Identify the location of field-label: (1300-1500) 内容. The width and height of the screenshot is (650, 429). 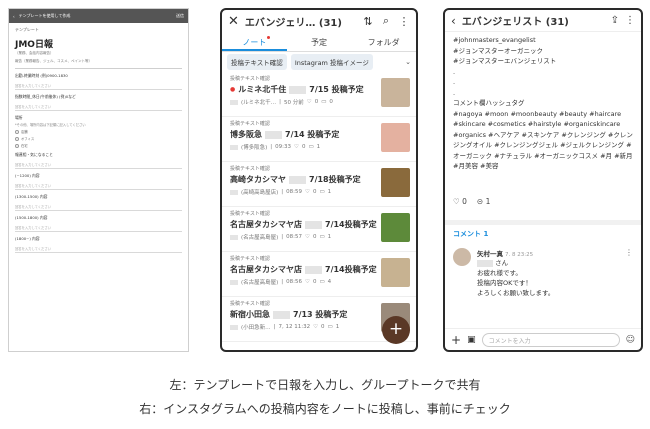
(31, 196).